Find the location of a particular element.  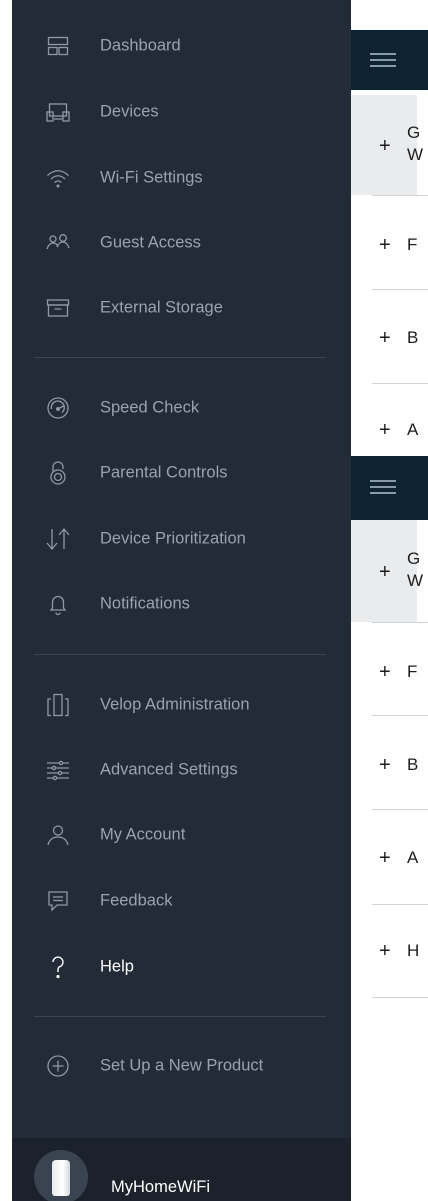

menu-item-parental-controls: Parental Controls is located at coordinates (181, 473).